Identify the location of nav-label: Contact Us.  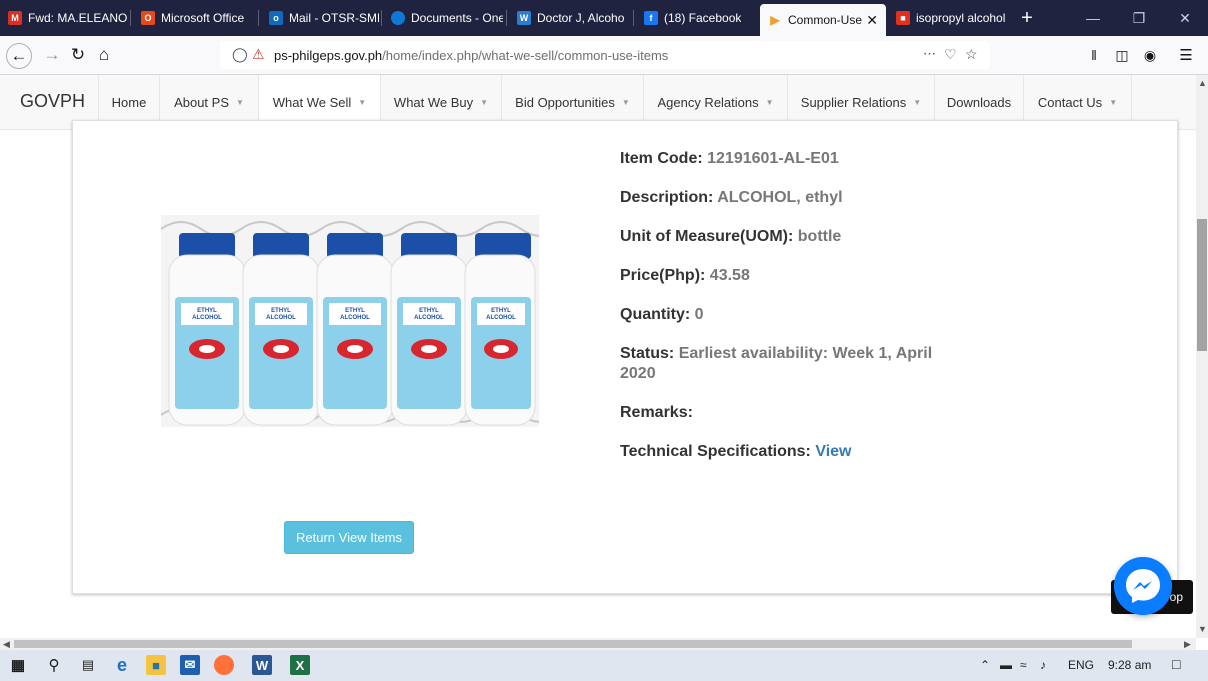
(1070, 102).